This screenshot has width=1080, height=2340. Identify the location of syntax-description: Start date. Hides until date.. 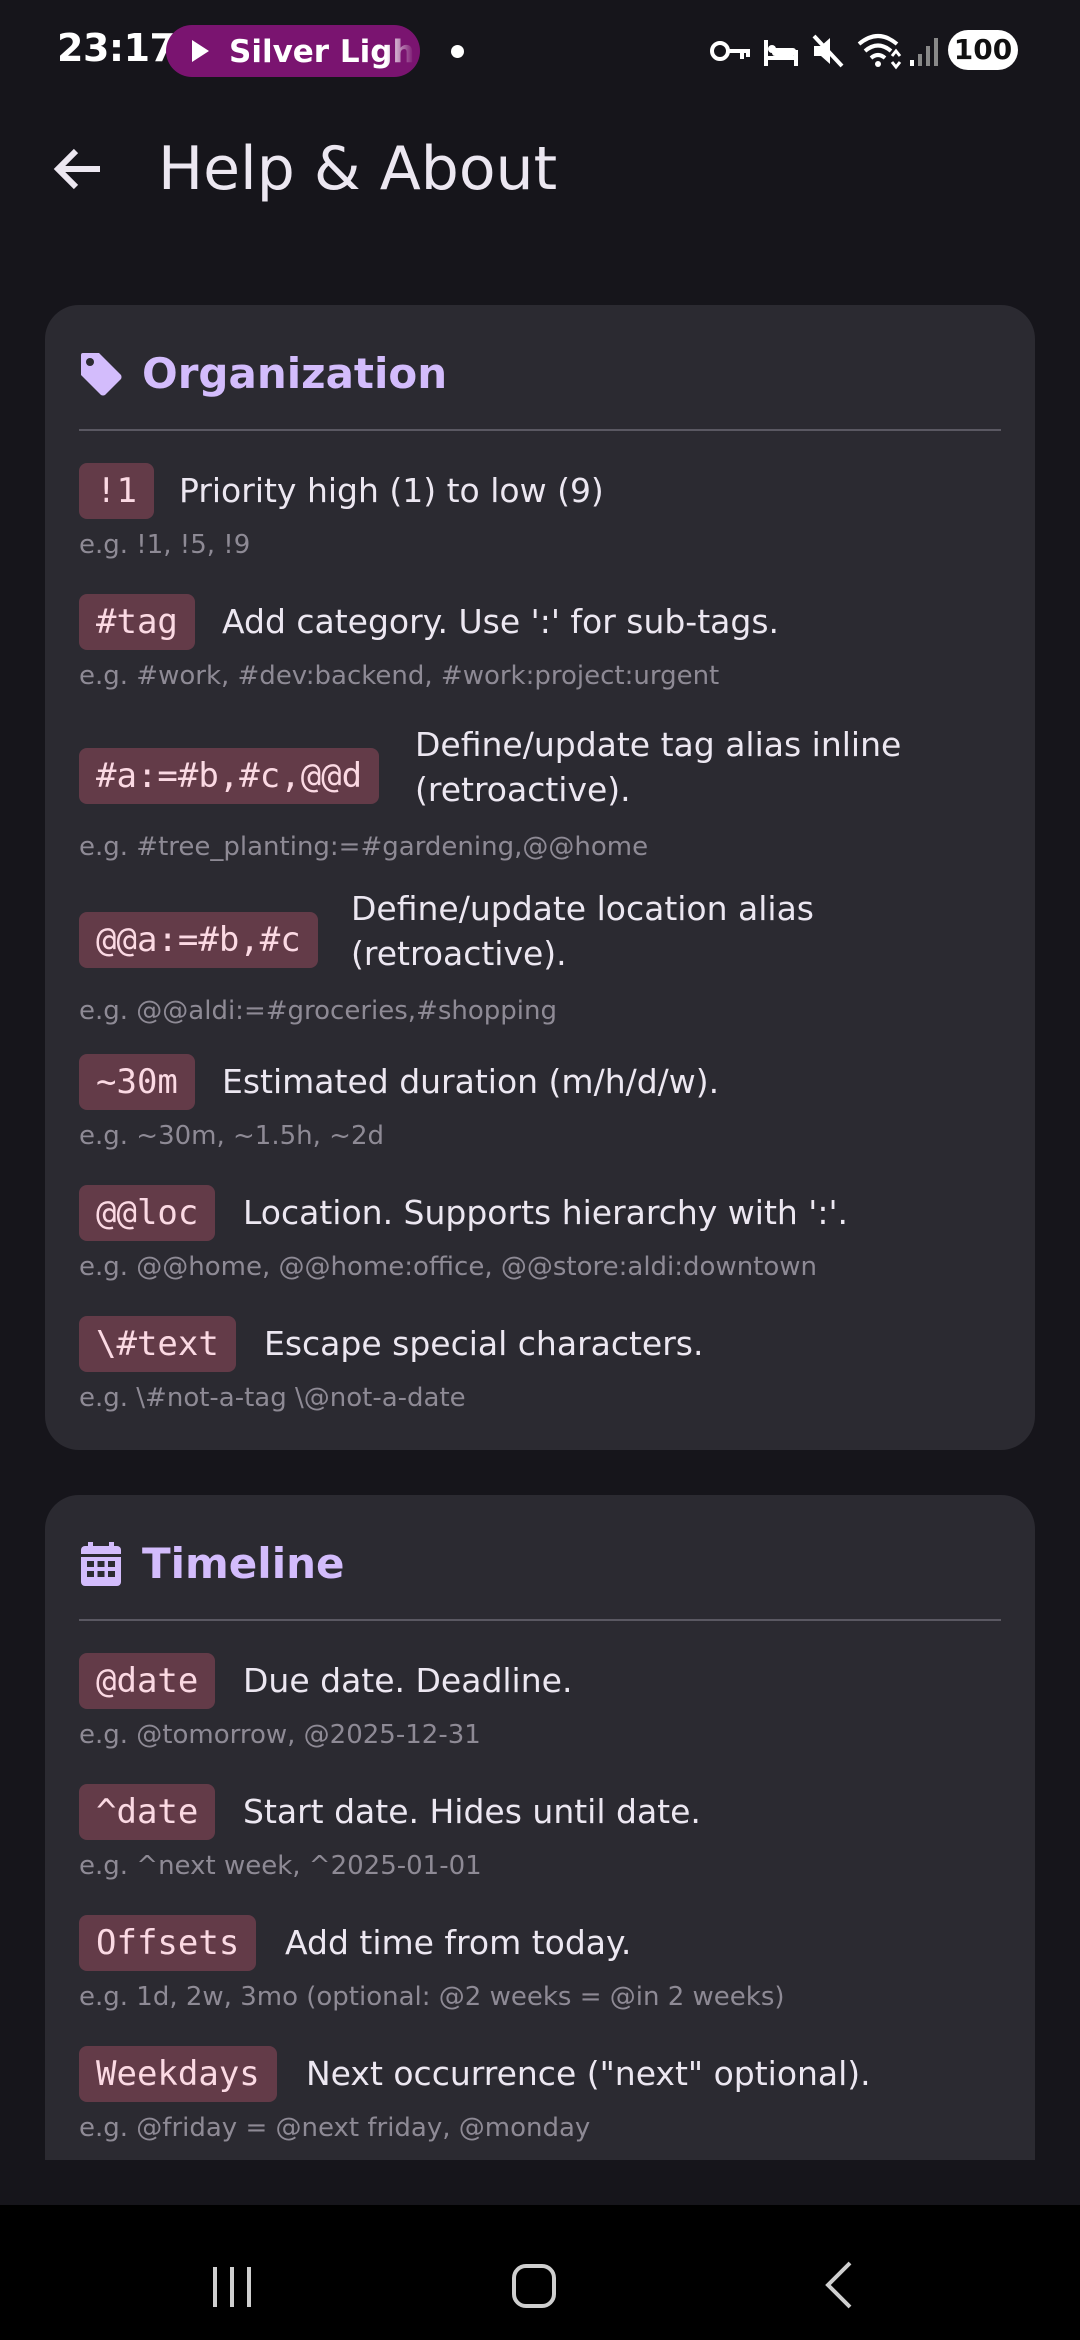
(472, 1811).